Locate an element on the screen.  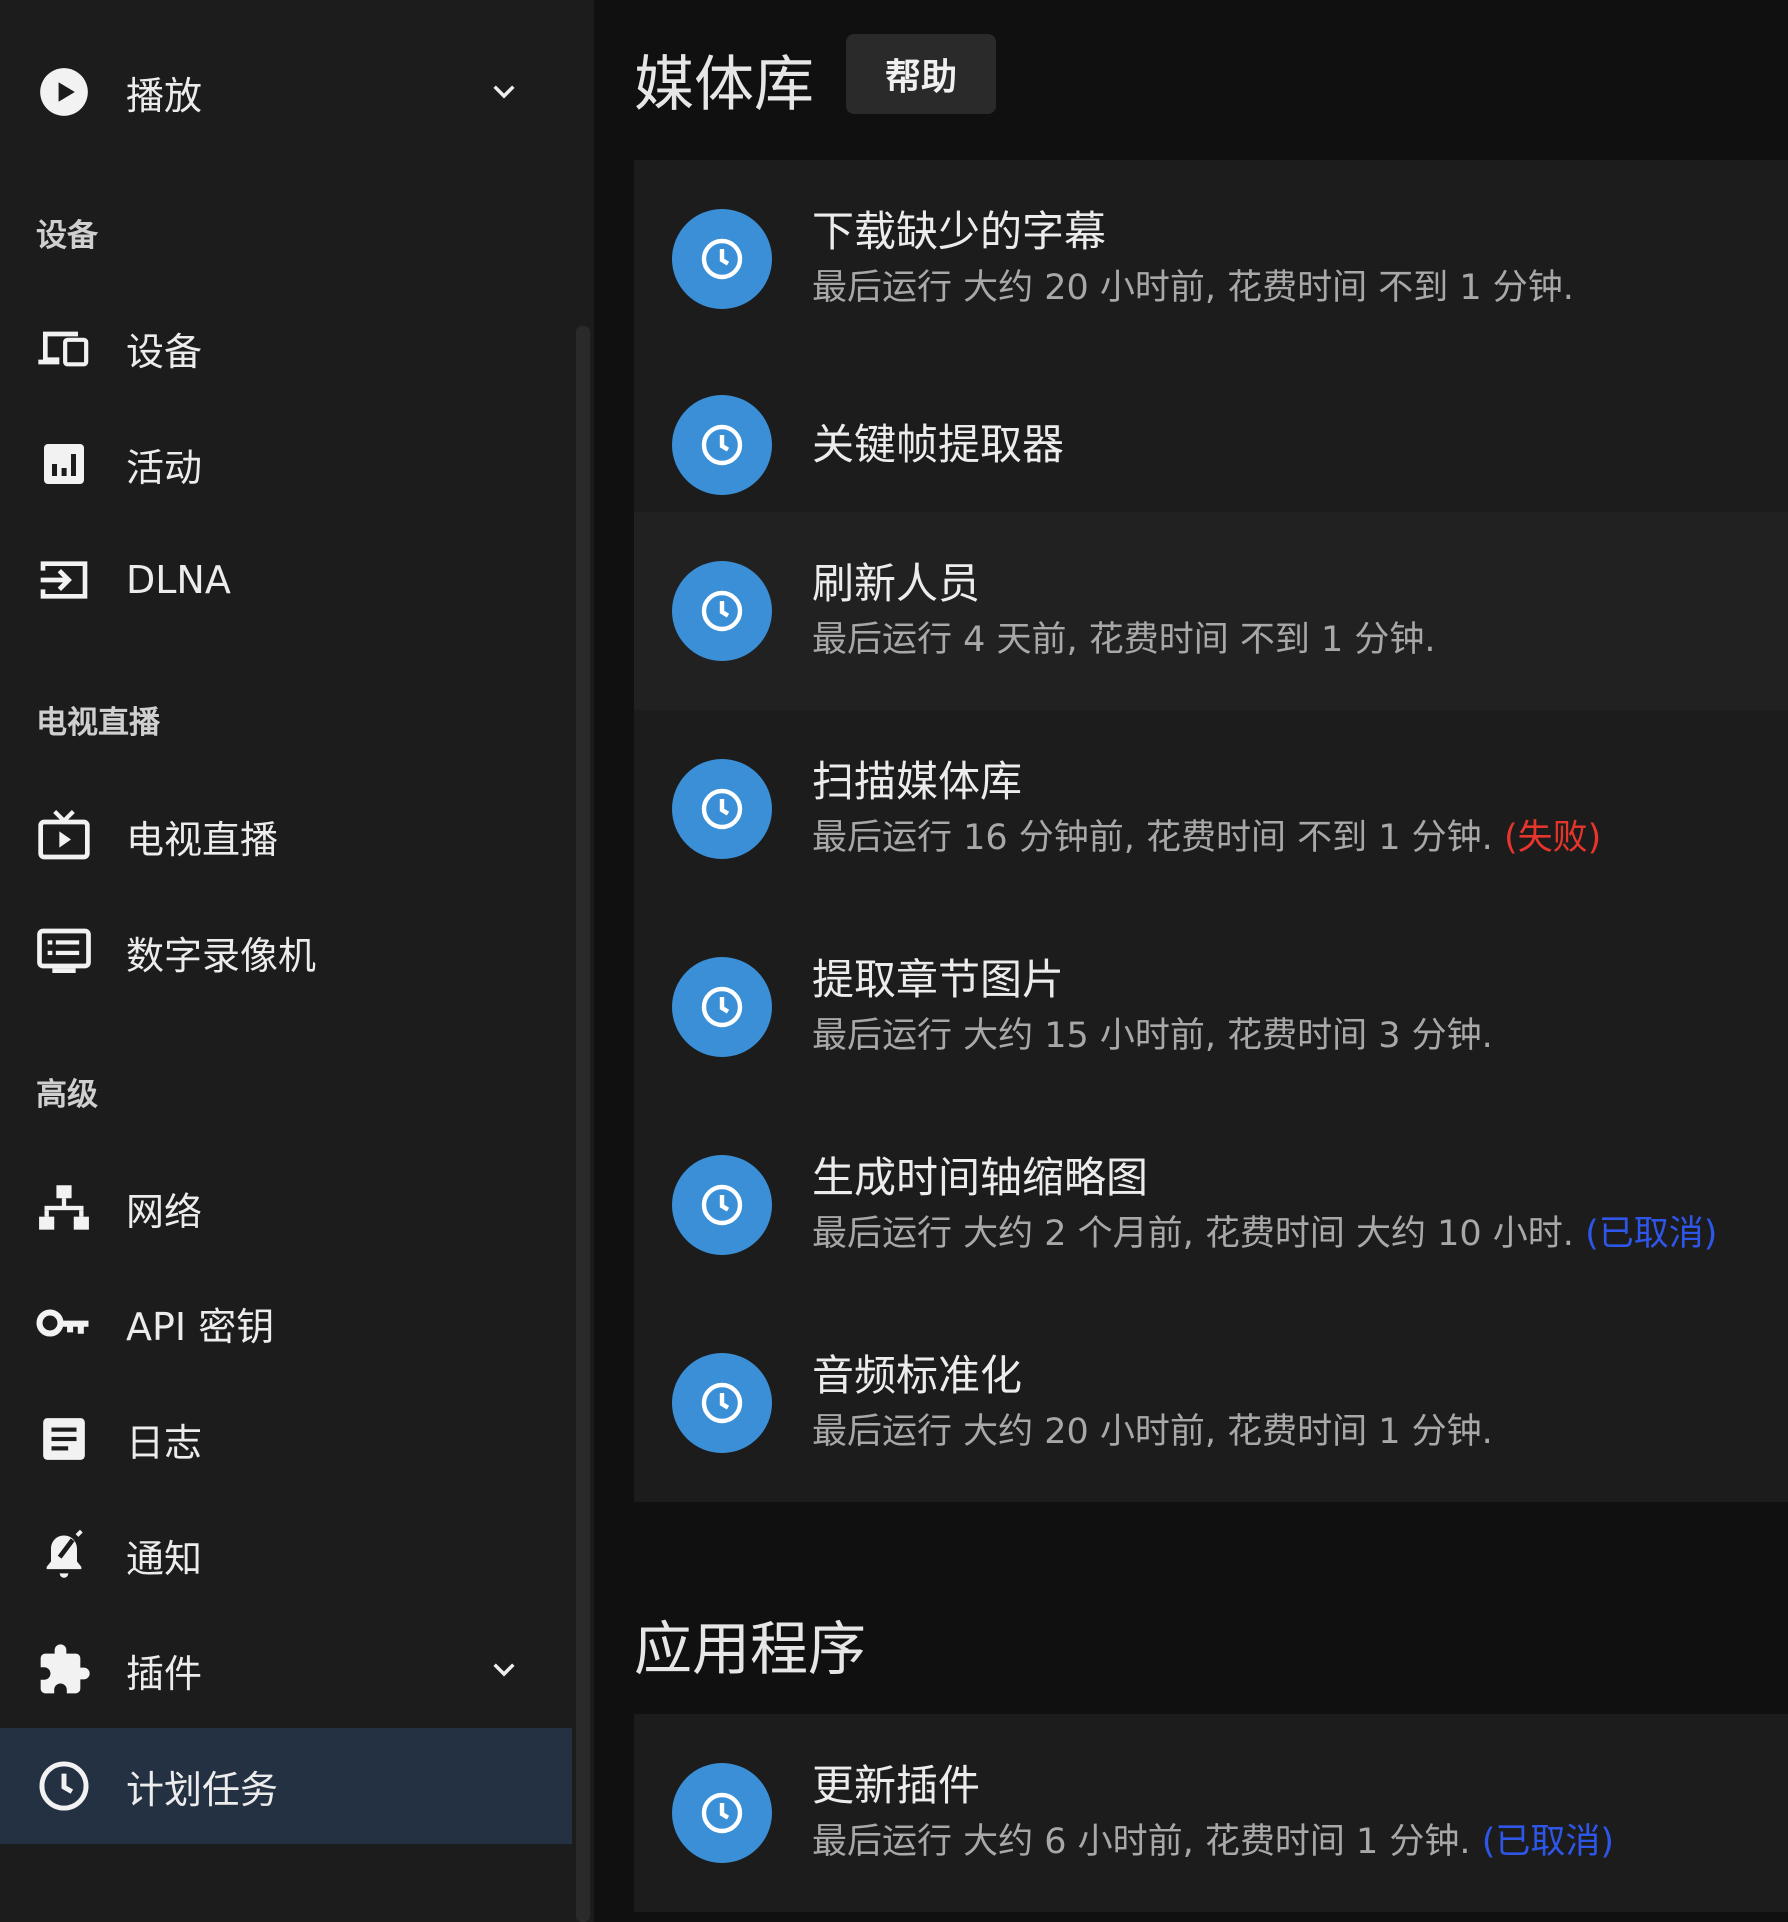
sidebar-item-api-keys: API 密钥 is located at coordinates (286, 1323).